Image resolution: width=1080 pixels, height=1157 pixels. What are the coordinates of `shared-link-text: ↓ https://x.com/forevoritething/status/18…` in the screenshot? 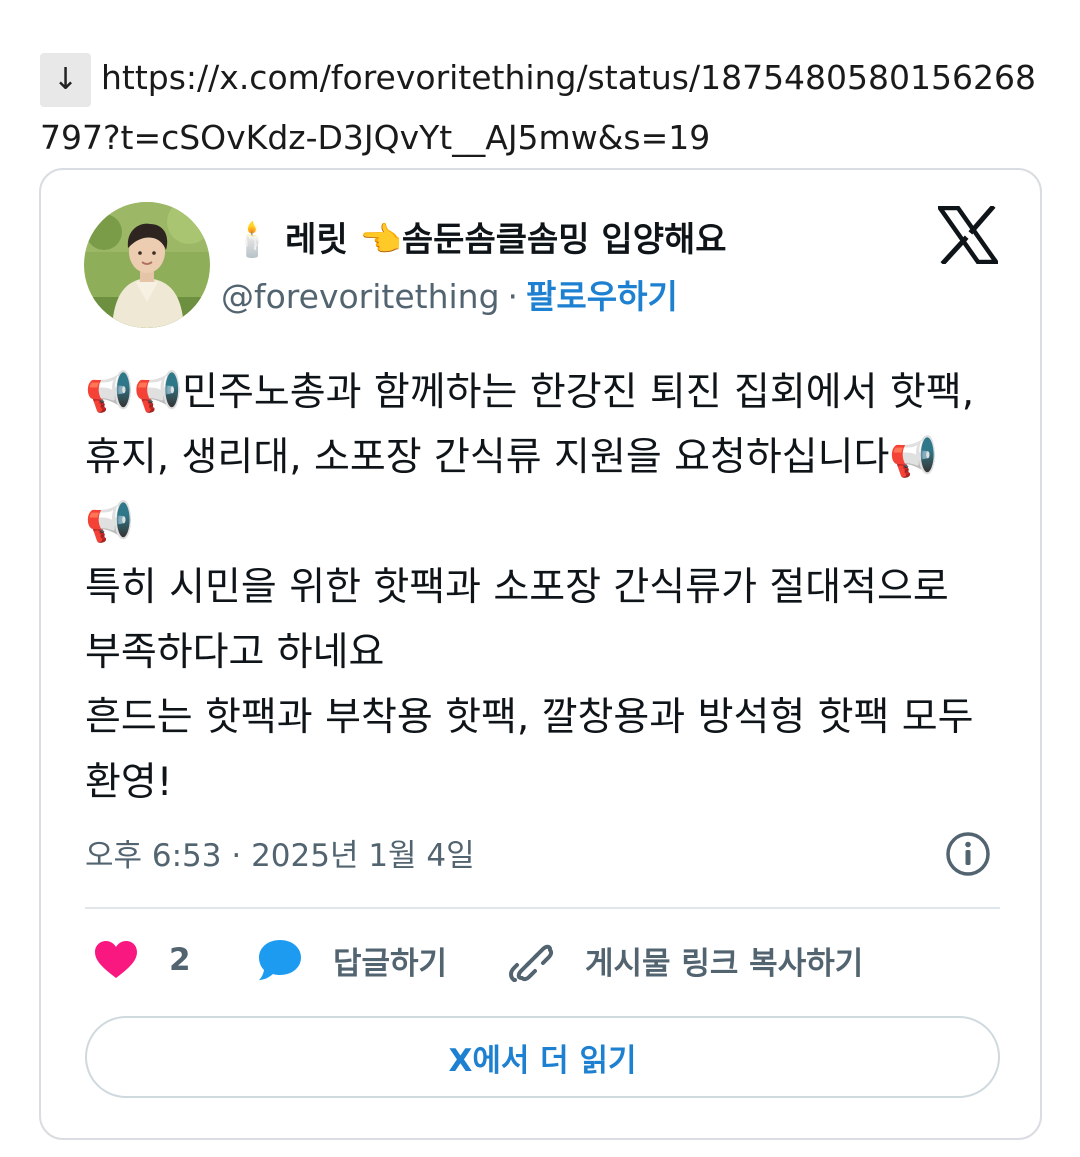 It's located at (545, 108).